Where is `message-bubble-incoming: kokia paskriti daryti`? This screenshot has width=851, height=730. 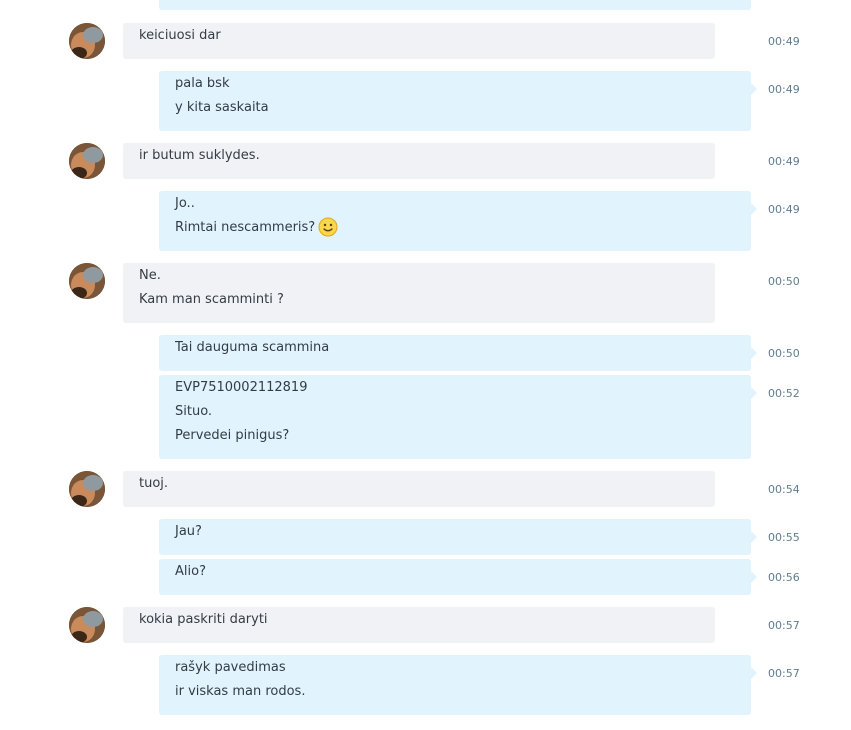
message-bubble-incoming: kokia paskriti daryti is located at coordinates (419, 625).